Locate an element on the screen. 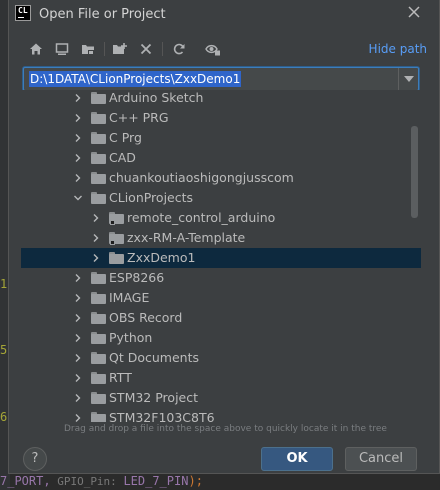 The image size is (440, 490). tree-item-label: Python is located at coordinates (131, 337).